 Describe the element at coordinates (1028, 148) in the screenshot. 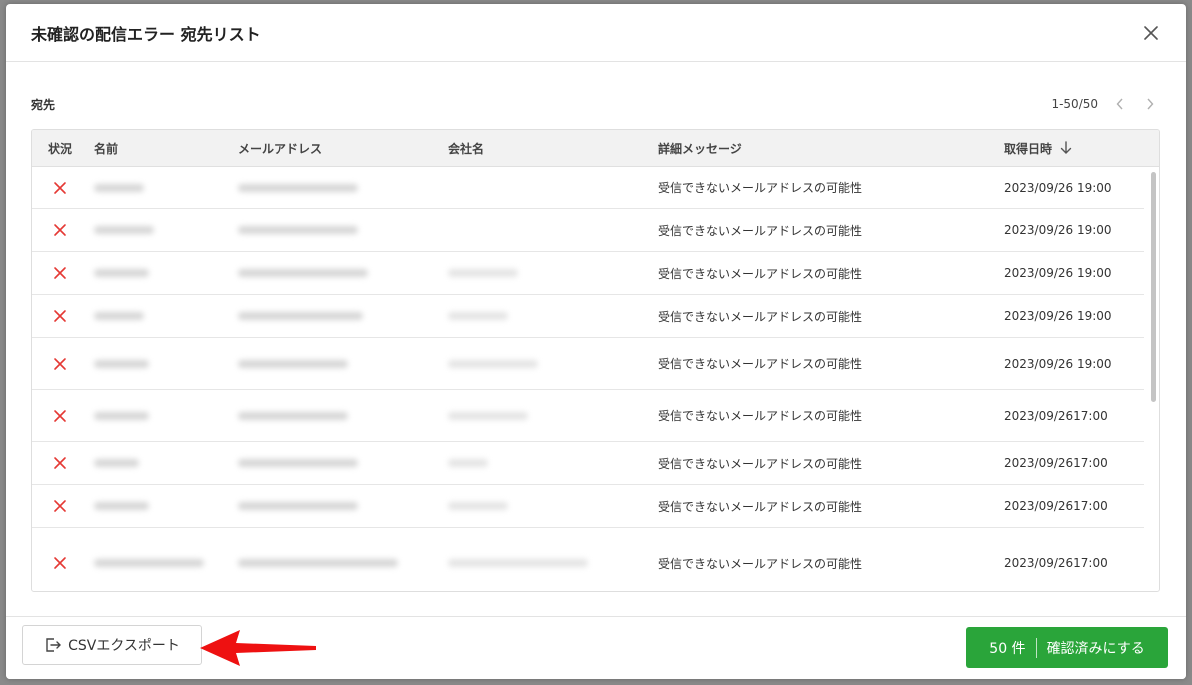

I see `header-date: 取得日時` at that location.